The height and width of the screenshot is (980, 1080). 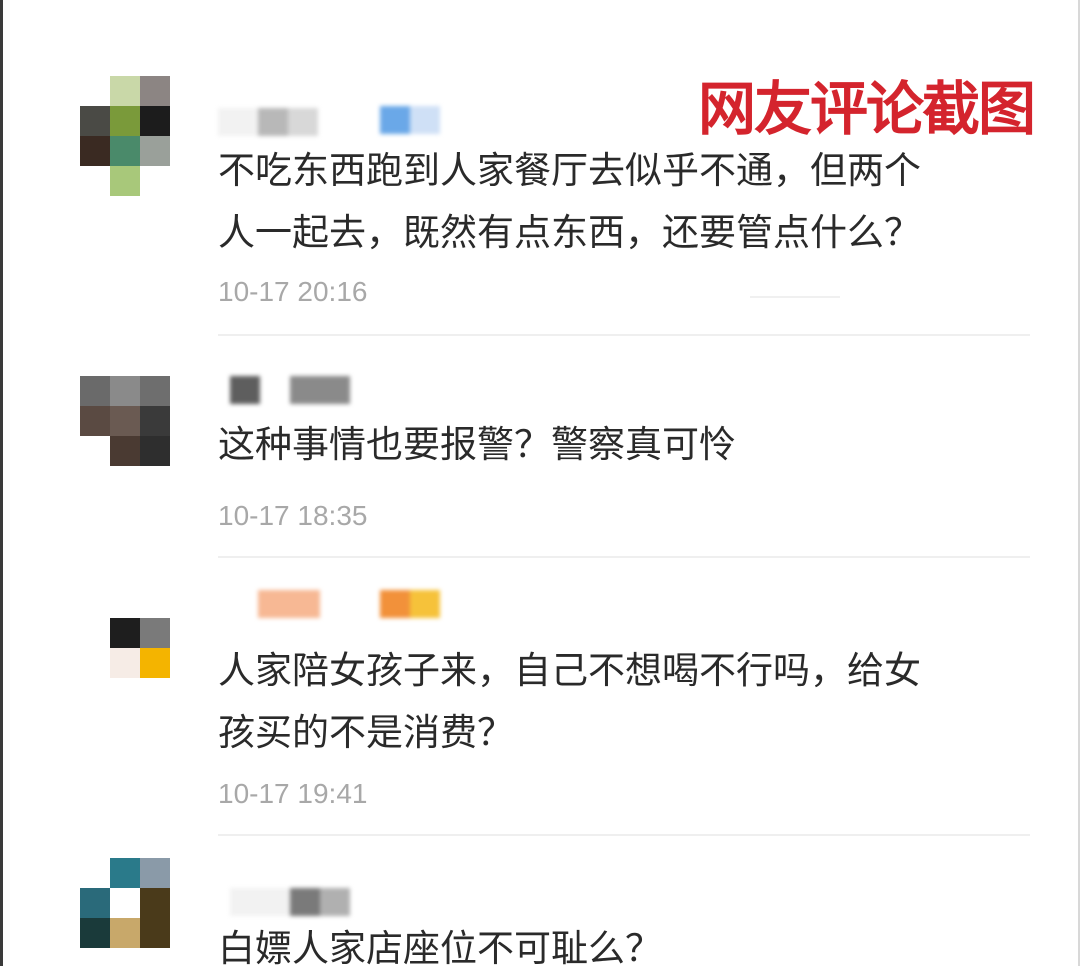 What do you see at coordinates (569, 670) in the screenshot?
I see `comment-text-line: 人家陪女孩子来，自己不想喝不行吗，给女` at bounding box center [569, 670].